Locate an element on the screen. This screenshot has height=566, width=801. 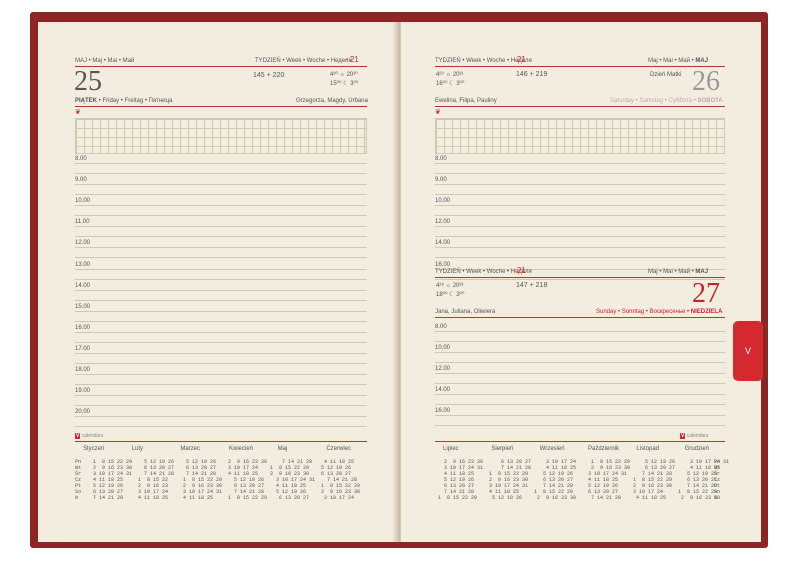
right-week-number: - 21 is located at coordinates (519, 59).